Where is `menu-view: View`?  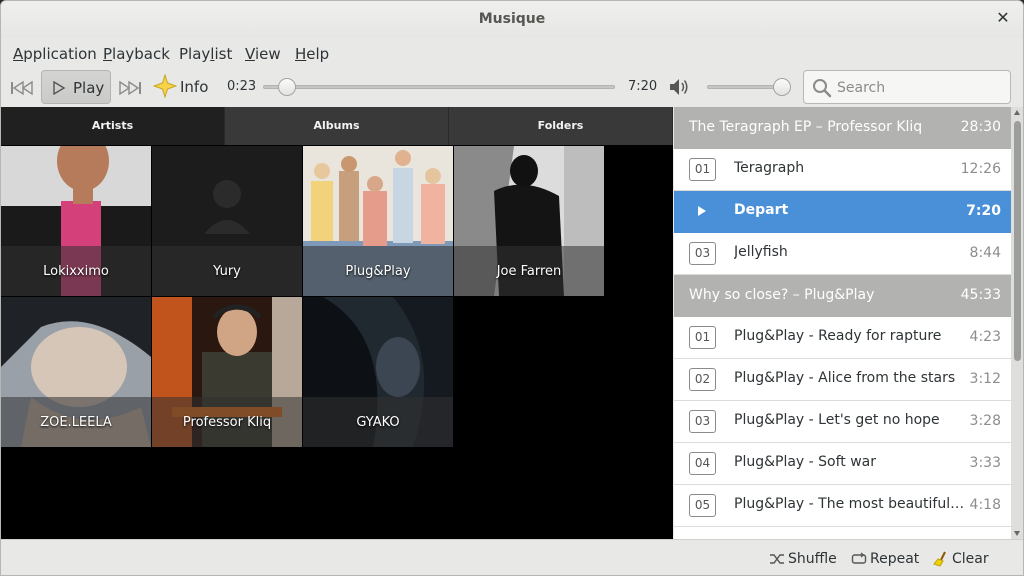
menu-view: View is located at coordinates (263, 54).